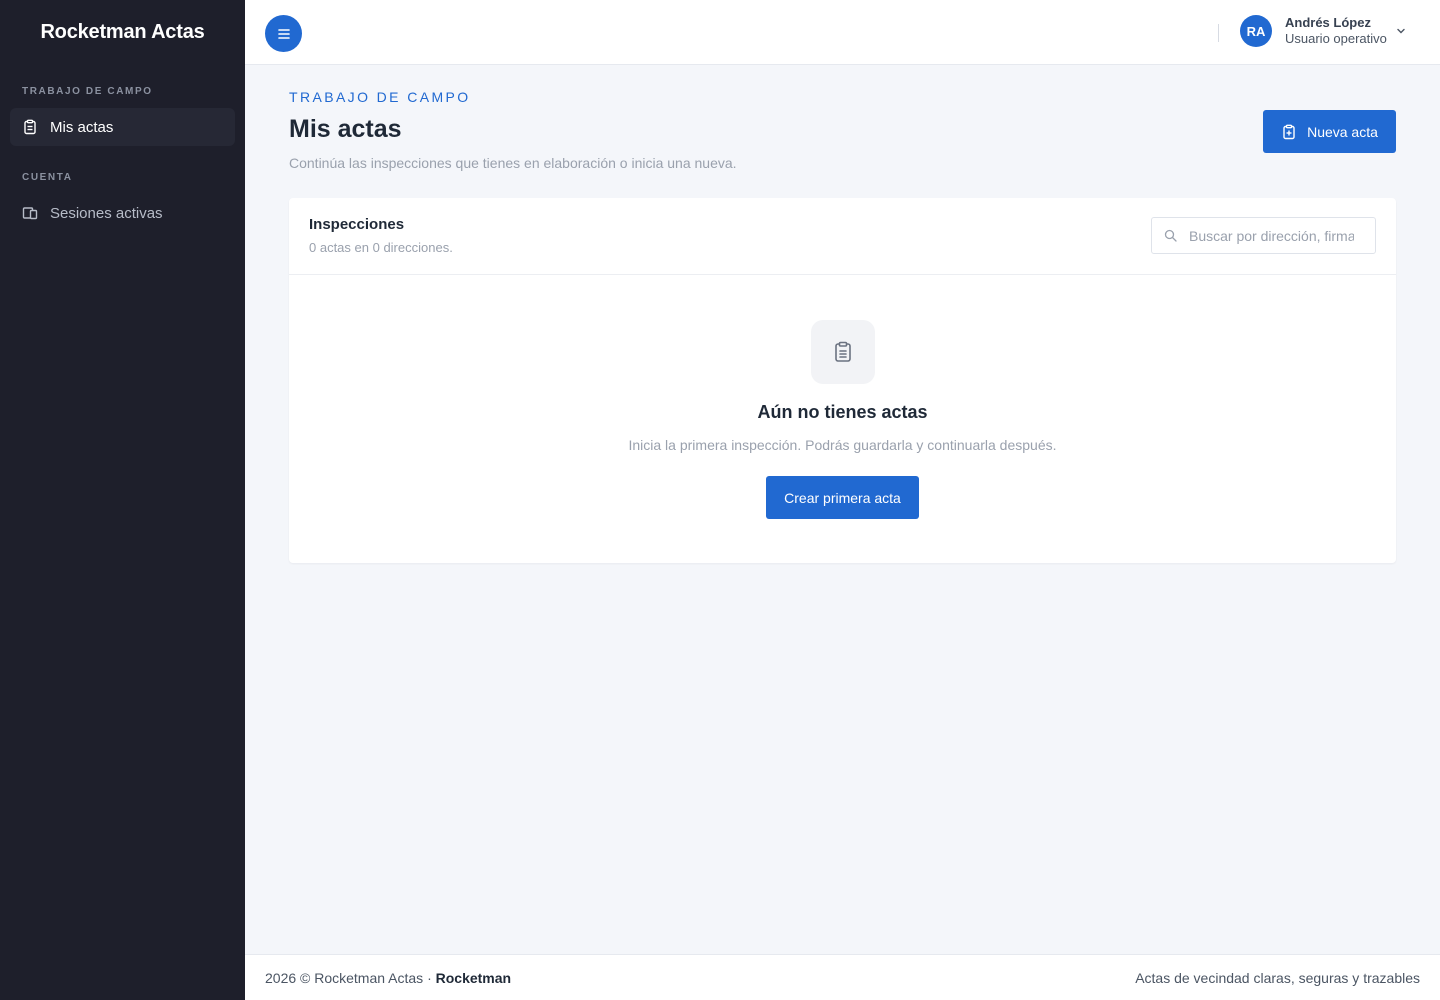 The width and height of the screenshot is (1440, 1000). What do you see at coordinates (106, 213) in the screenshot?
I see `sidebar-item-label: Sesiones activas` at bounding box center [106, 213].